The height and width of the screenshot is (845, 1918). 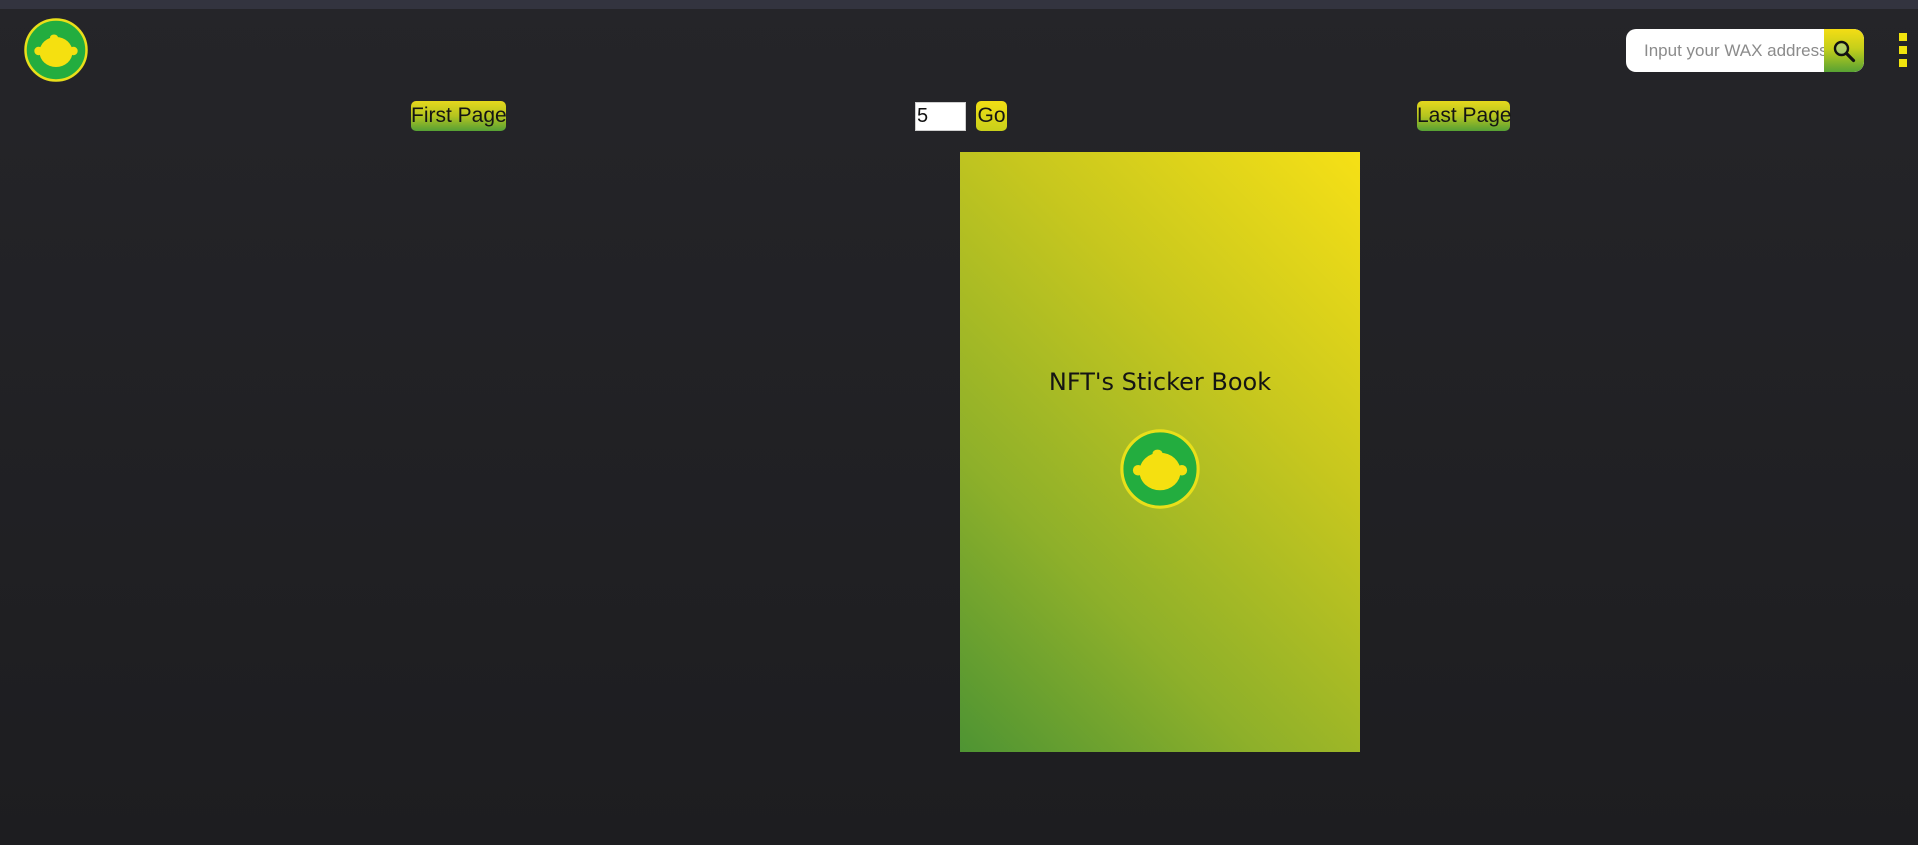 I want to click on site-logo, so click(x=56, y=50).